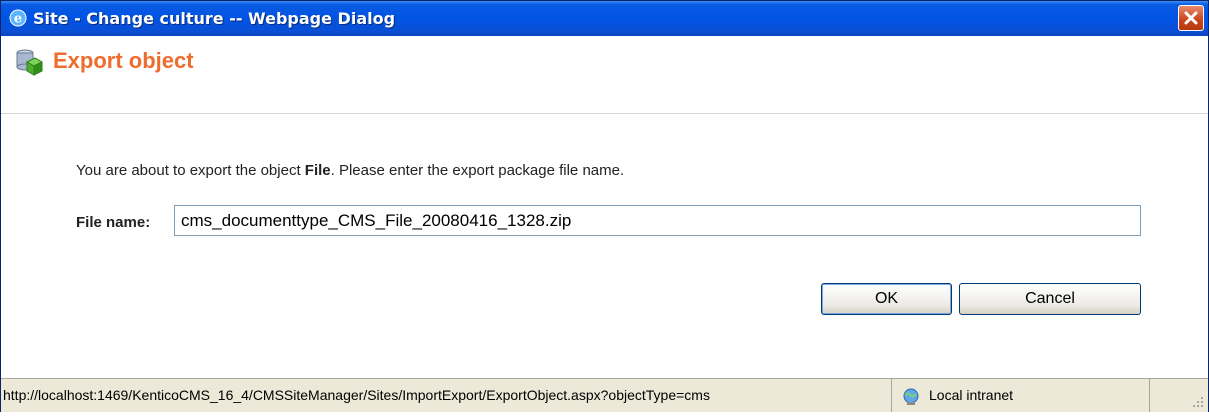  Describe the element at coordinates (886, 299) in the screenshot. I see `ok-button: OK` at that location.